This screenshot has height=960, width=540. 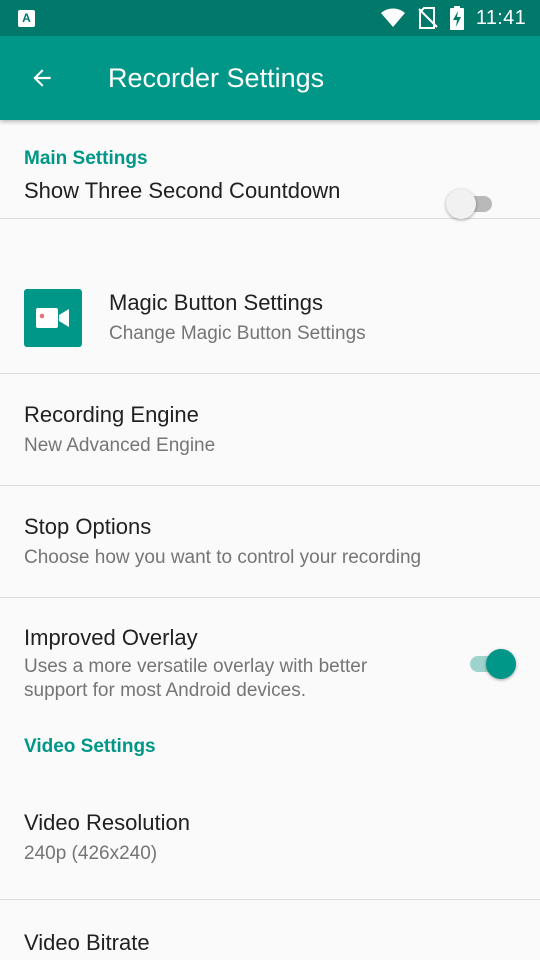 What do you see at coordinates (461, 204) in the screenshot?
I see `countdown-toggle-thumb` at bounding box center [461, 204].